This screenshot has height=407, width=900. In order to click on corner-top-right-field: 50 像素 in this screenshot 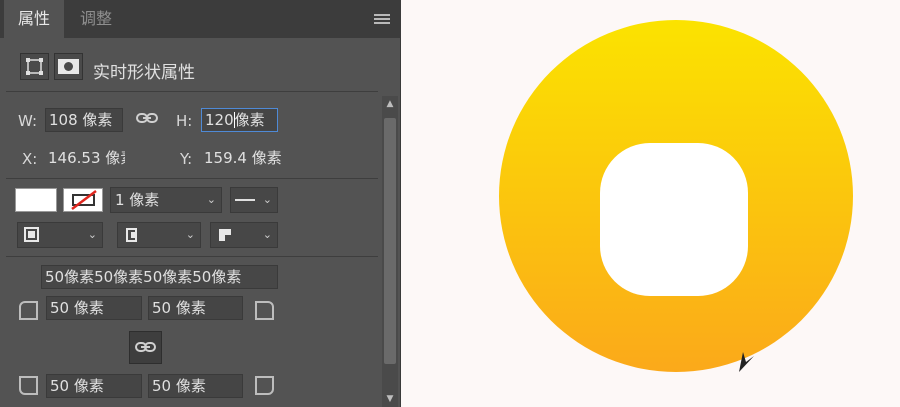, I will do `click(195, 308)`.